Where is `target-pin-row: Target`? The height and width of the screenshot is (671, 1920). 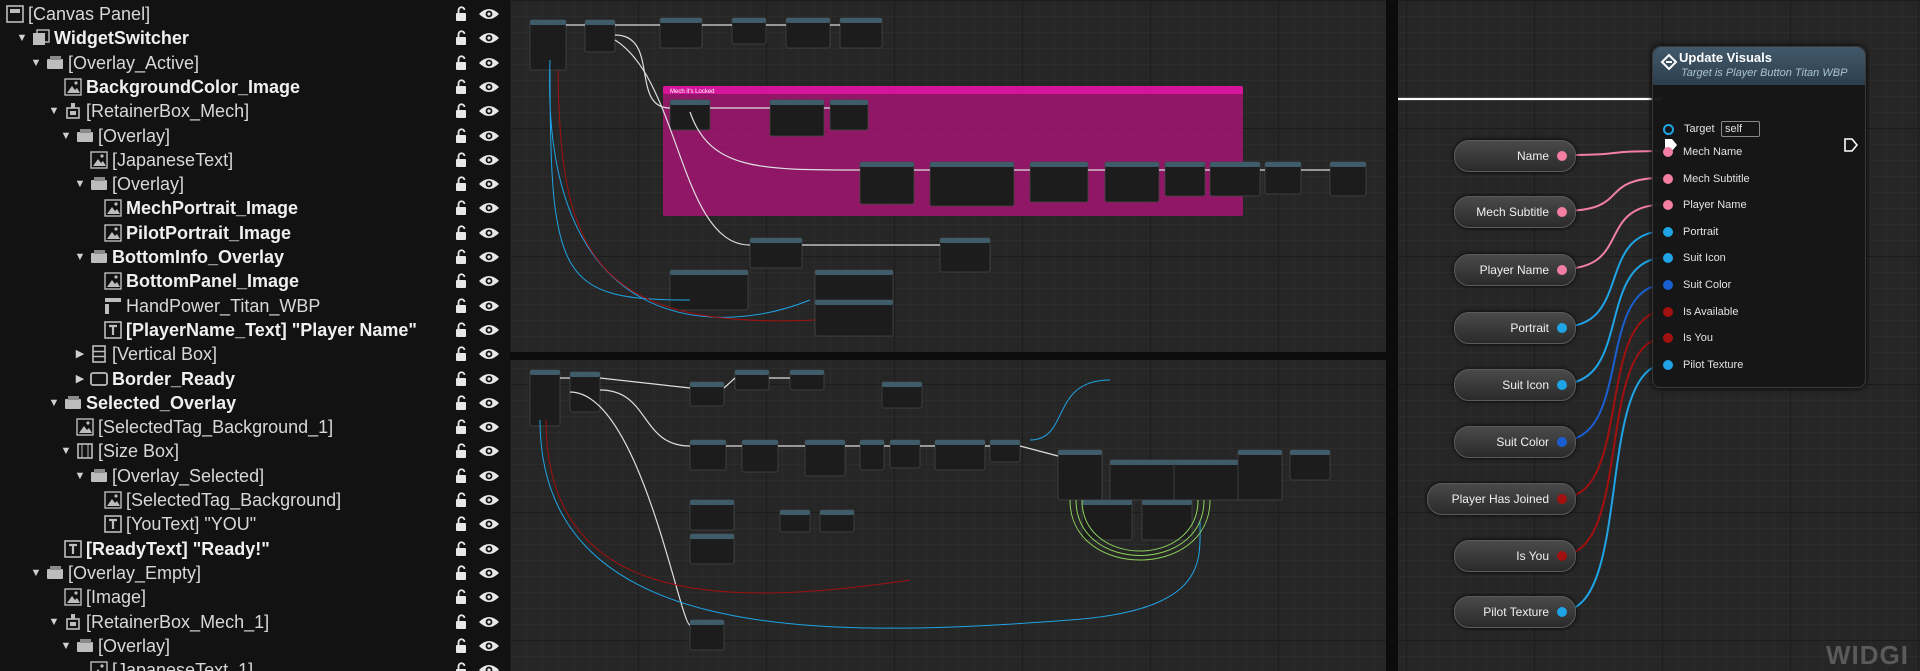 target-pin-row: Target is located at coordinates (1689, 129).